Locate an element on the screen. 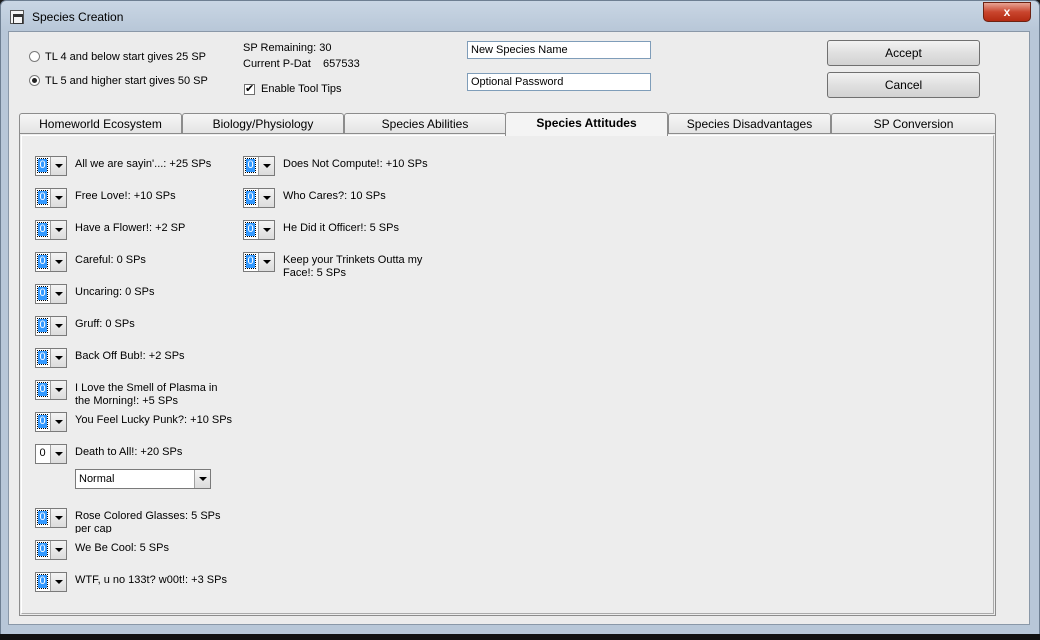  attitude-label: He Did it Officer!: 5 SPs is located at coordinates (341, 228).